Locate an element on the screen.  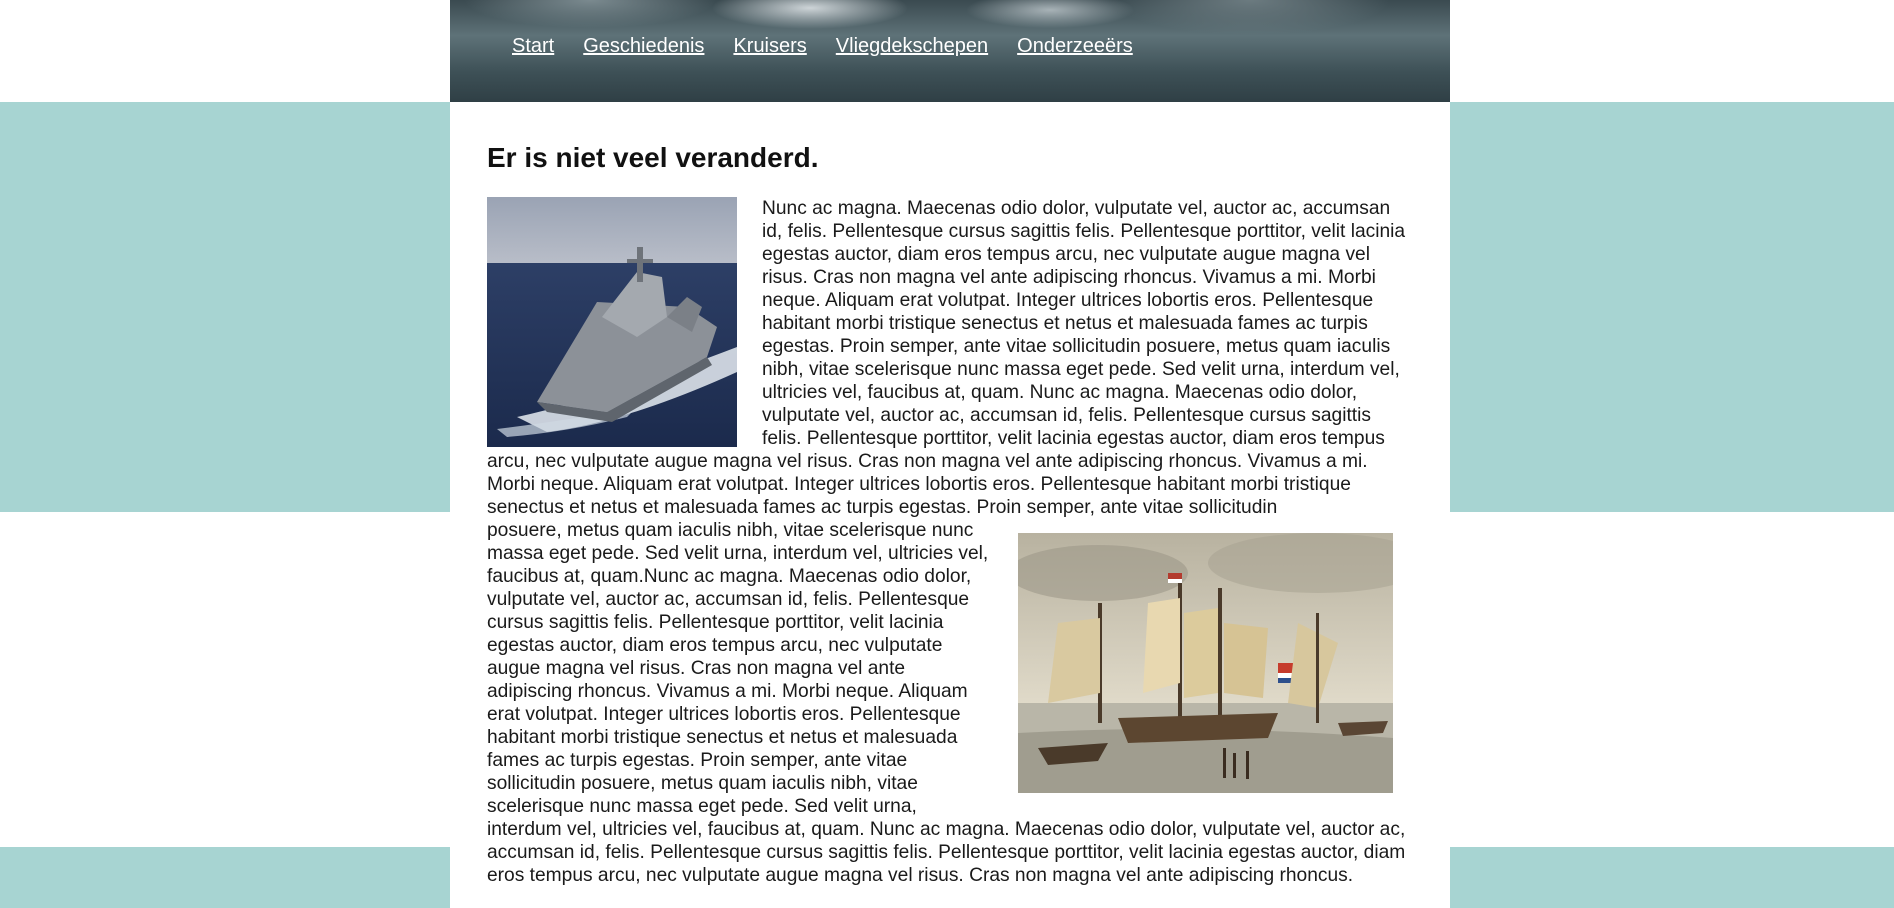
page-title: Er is niet veel veranderd. is located at coordinates (653, 157).